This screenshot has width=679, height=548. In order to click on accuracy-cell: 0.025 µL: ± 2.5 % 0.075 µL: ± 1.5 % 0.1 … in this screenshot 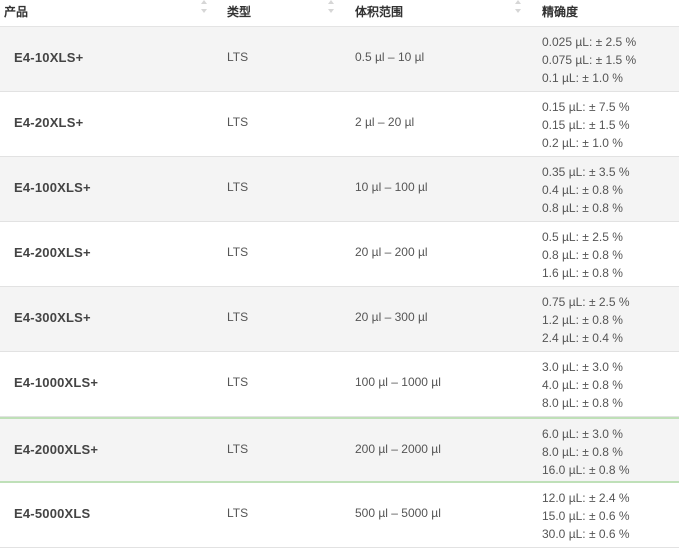, I will do `click(589, 60)`.